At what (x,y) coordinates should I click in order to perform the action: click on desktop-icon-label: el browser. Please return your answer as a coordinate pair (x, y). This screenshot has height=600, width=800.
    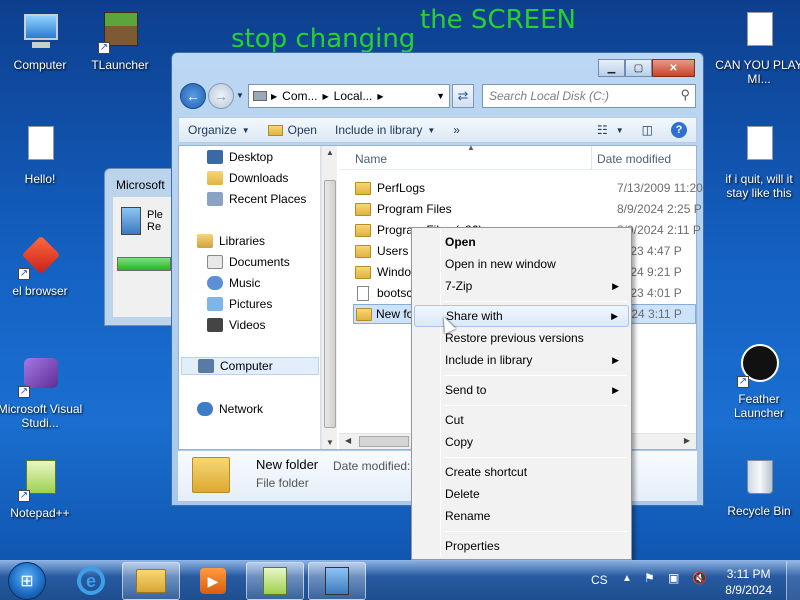
    Looking at the image, I should click on (40, 291).